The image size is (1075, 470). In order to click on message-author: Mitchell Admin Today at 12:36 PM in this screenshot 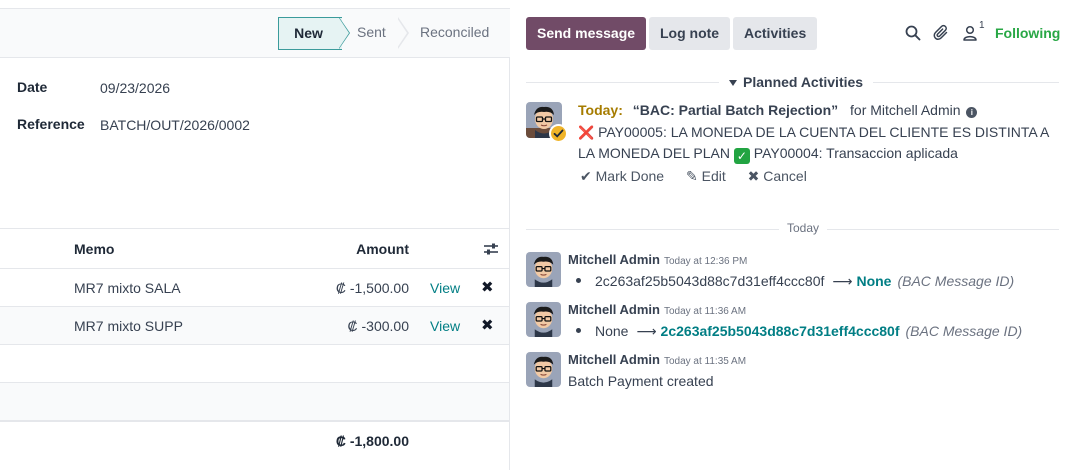, I will do `click(657, 259)`.